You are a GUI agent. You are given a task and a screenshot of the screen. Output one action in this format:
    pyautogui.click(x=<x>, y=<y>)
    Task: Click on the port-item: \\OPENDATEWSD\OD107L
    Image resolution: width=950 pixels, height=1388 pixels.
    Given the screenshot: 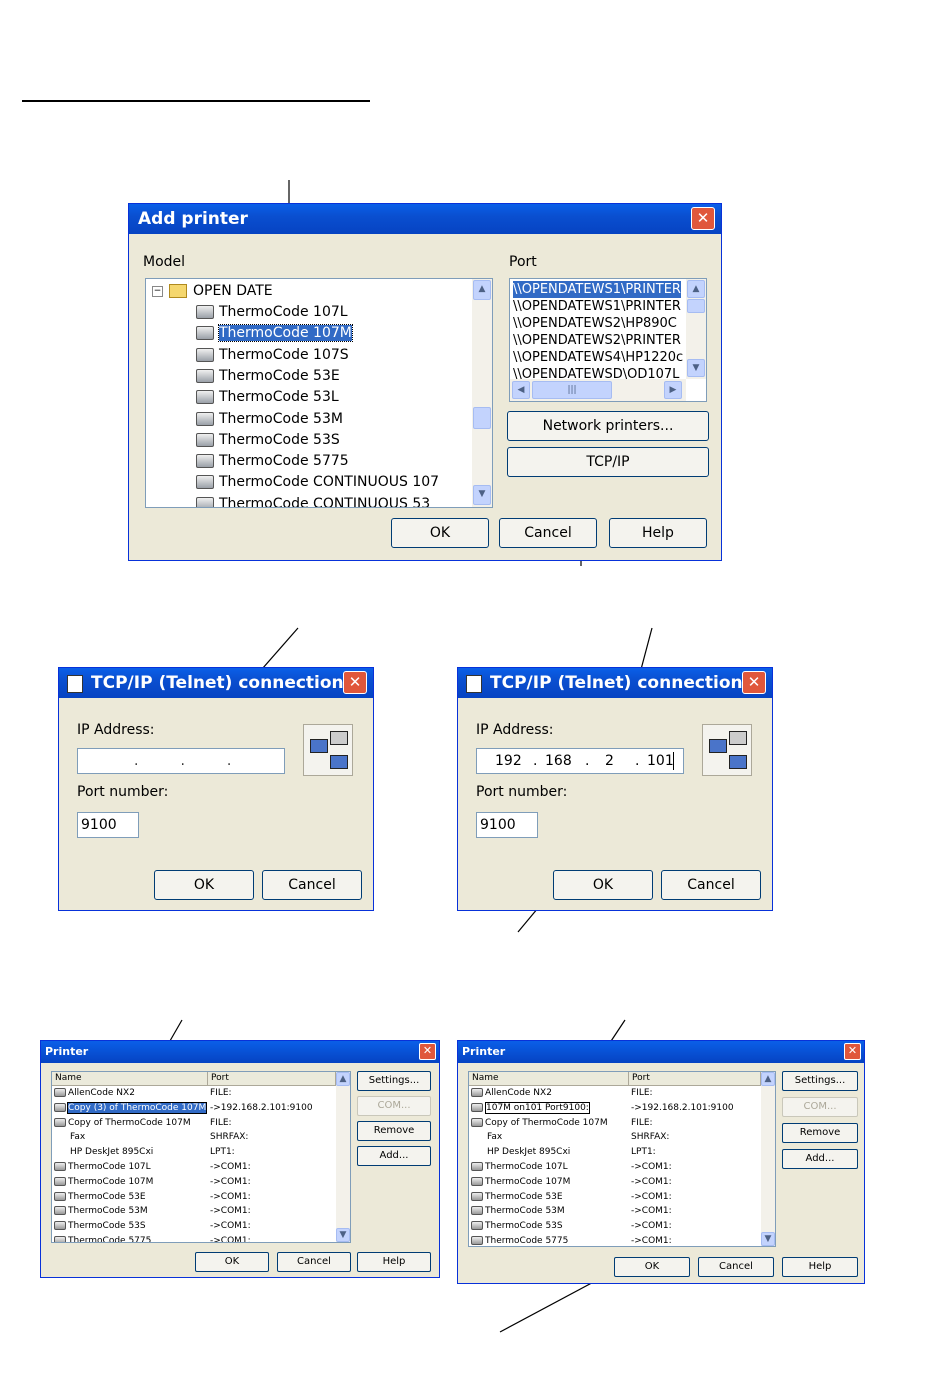 What is the action you would take?
    pyautogui.click(x=596, y=372)
    